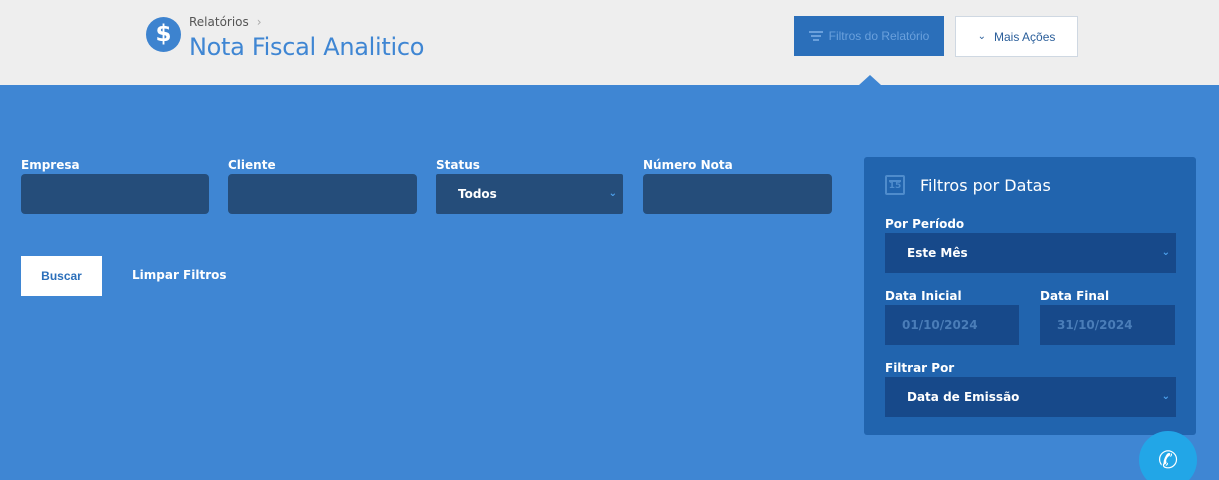 The image size is (1219, 480). Describe the element at coordinates (688, 165) in the screenshot. I see `numero-nota-label: Número Nota` at that location.